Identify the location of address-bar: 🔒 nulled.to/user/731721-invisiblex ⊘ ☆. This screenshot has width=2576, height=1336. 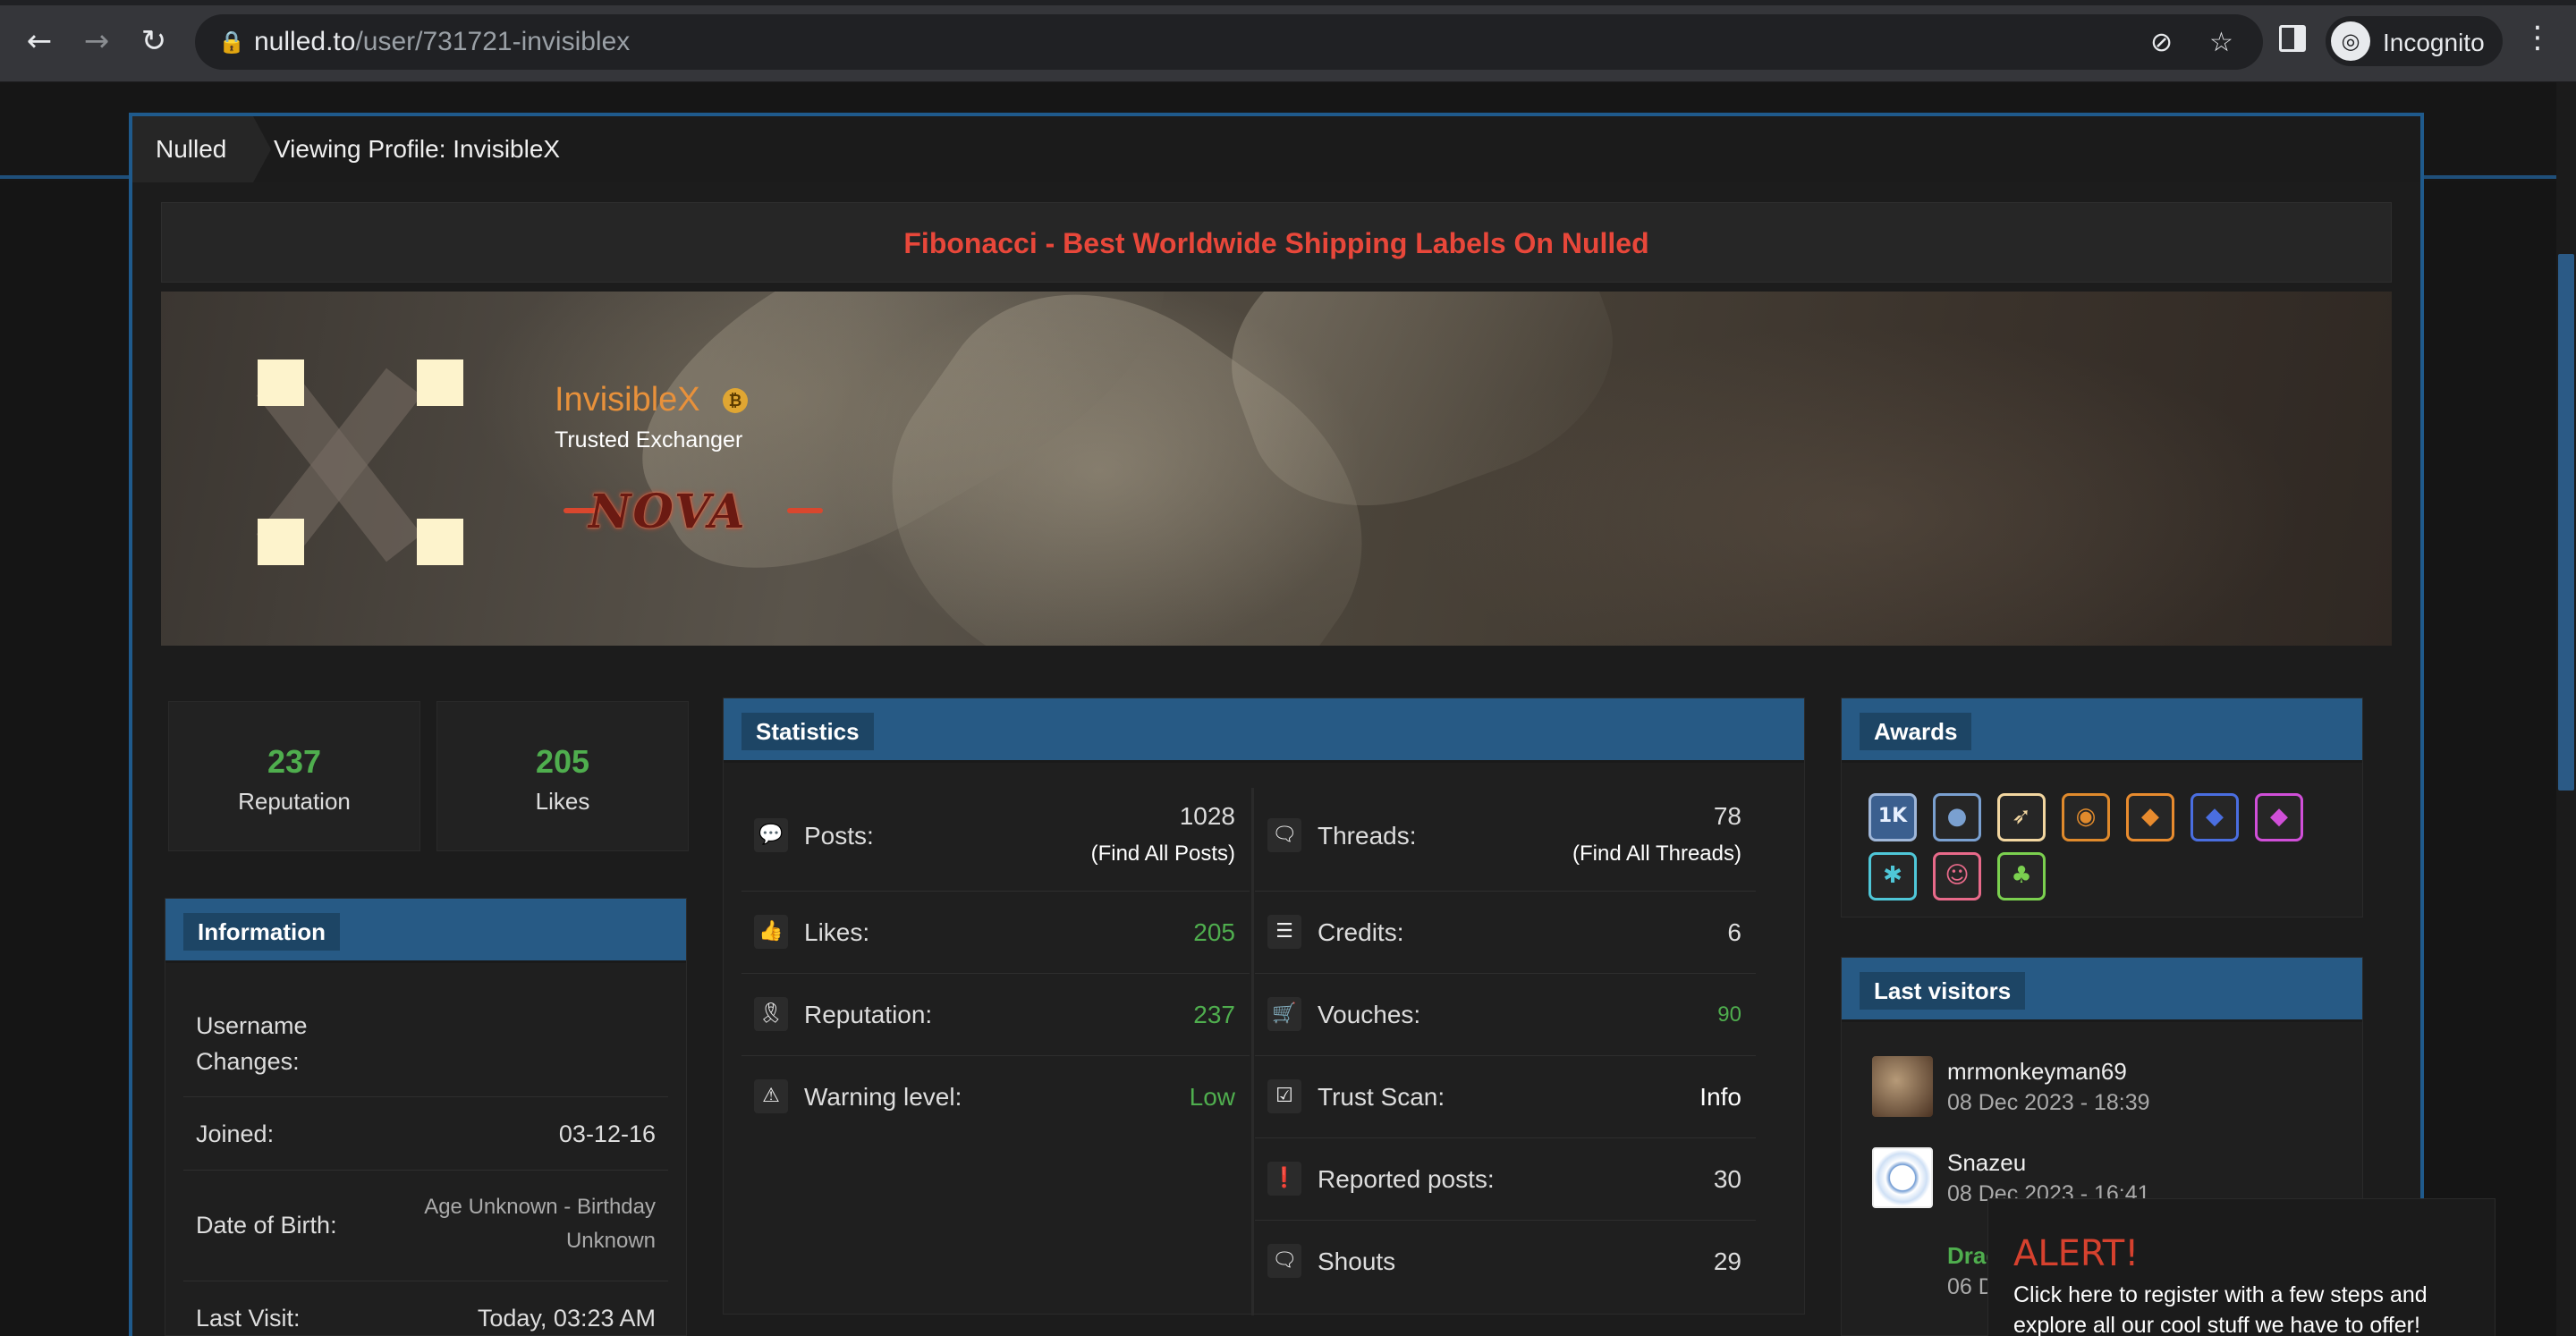
(1229, 42).